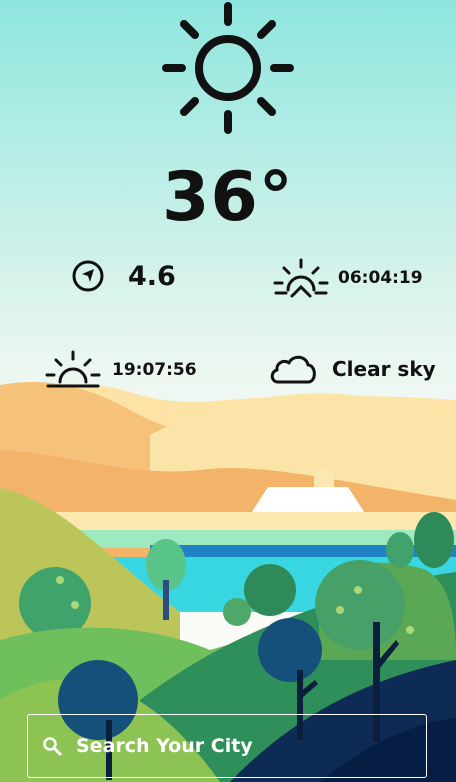 Image resolution: width=456 pixels, height=782 pixels. I want to click on sunset-stat: 19:07:56, so click(120, 370).